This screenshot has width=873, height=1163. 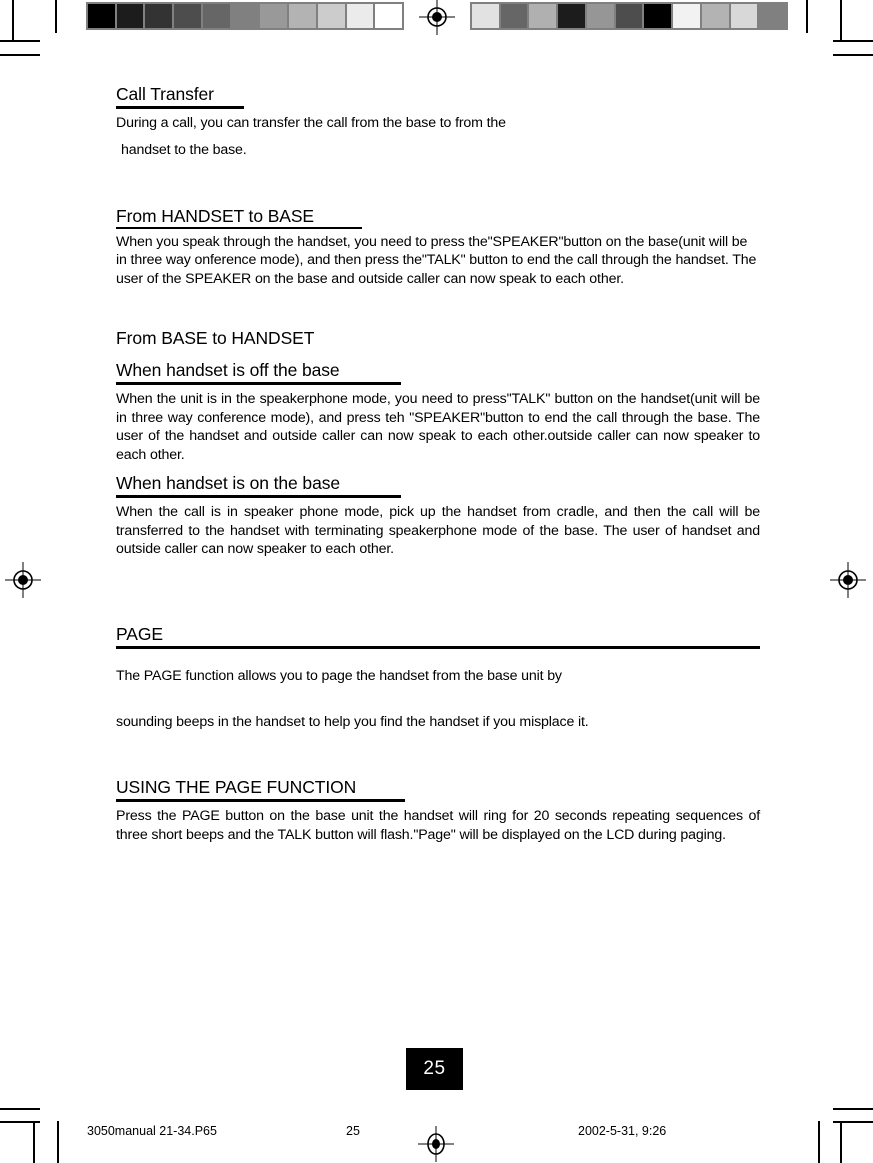 What do you see at coordinates (434, 1069) in the screenshot?
I see `page-number-badge: 25` at bounding box center [434, 1069].